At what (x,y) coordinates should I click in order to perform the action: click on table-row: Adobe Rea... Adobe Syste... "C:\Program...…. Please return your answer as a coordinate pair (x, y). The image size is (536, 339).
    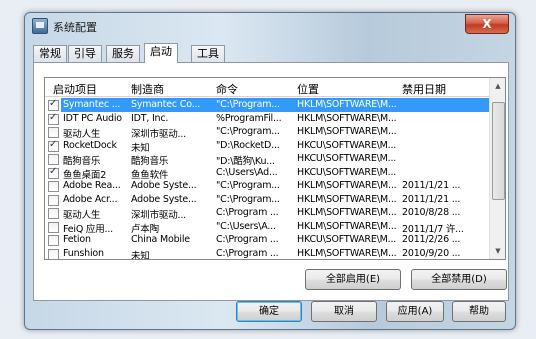
    Looking at the image, I should click on (267, 186).